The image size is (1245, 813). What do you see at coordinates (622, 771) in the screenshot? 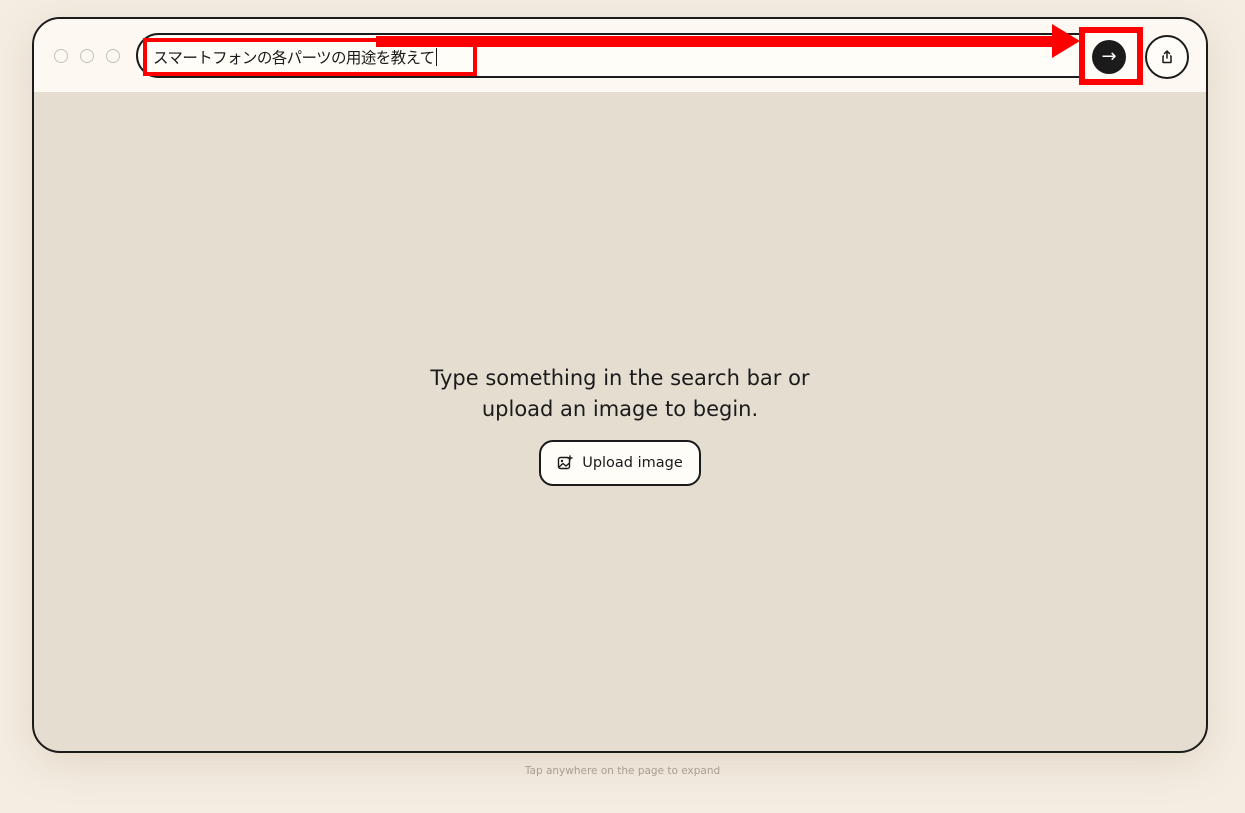
I see `expand-hint: Tap anywhere on the page to expand` at bounding box center [622, 771].